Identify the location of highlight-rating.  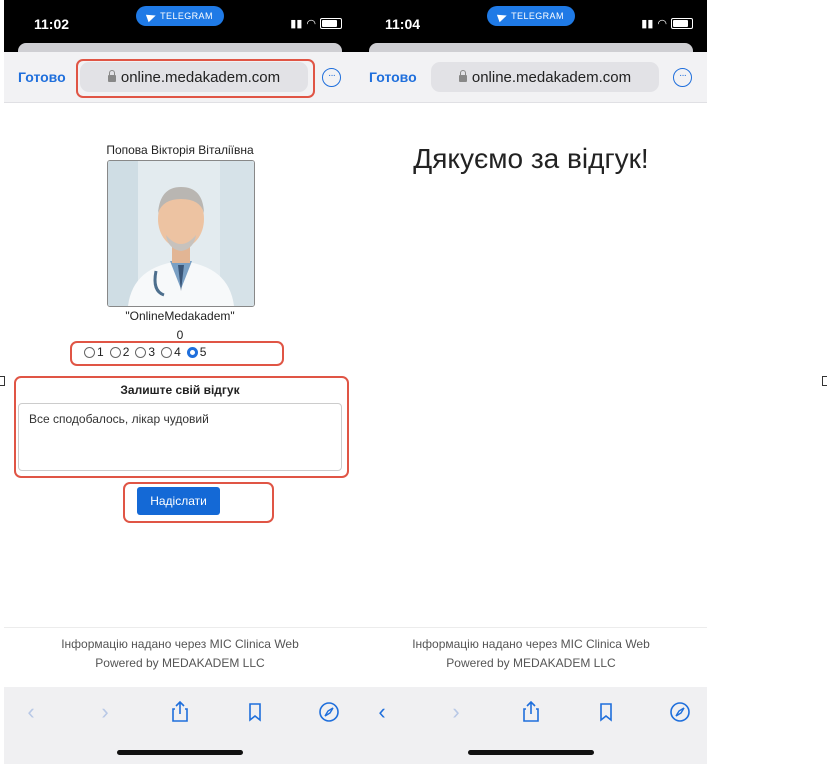
(177, 353).